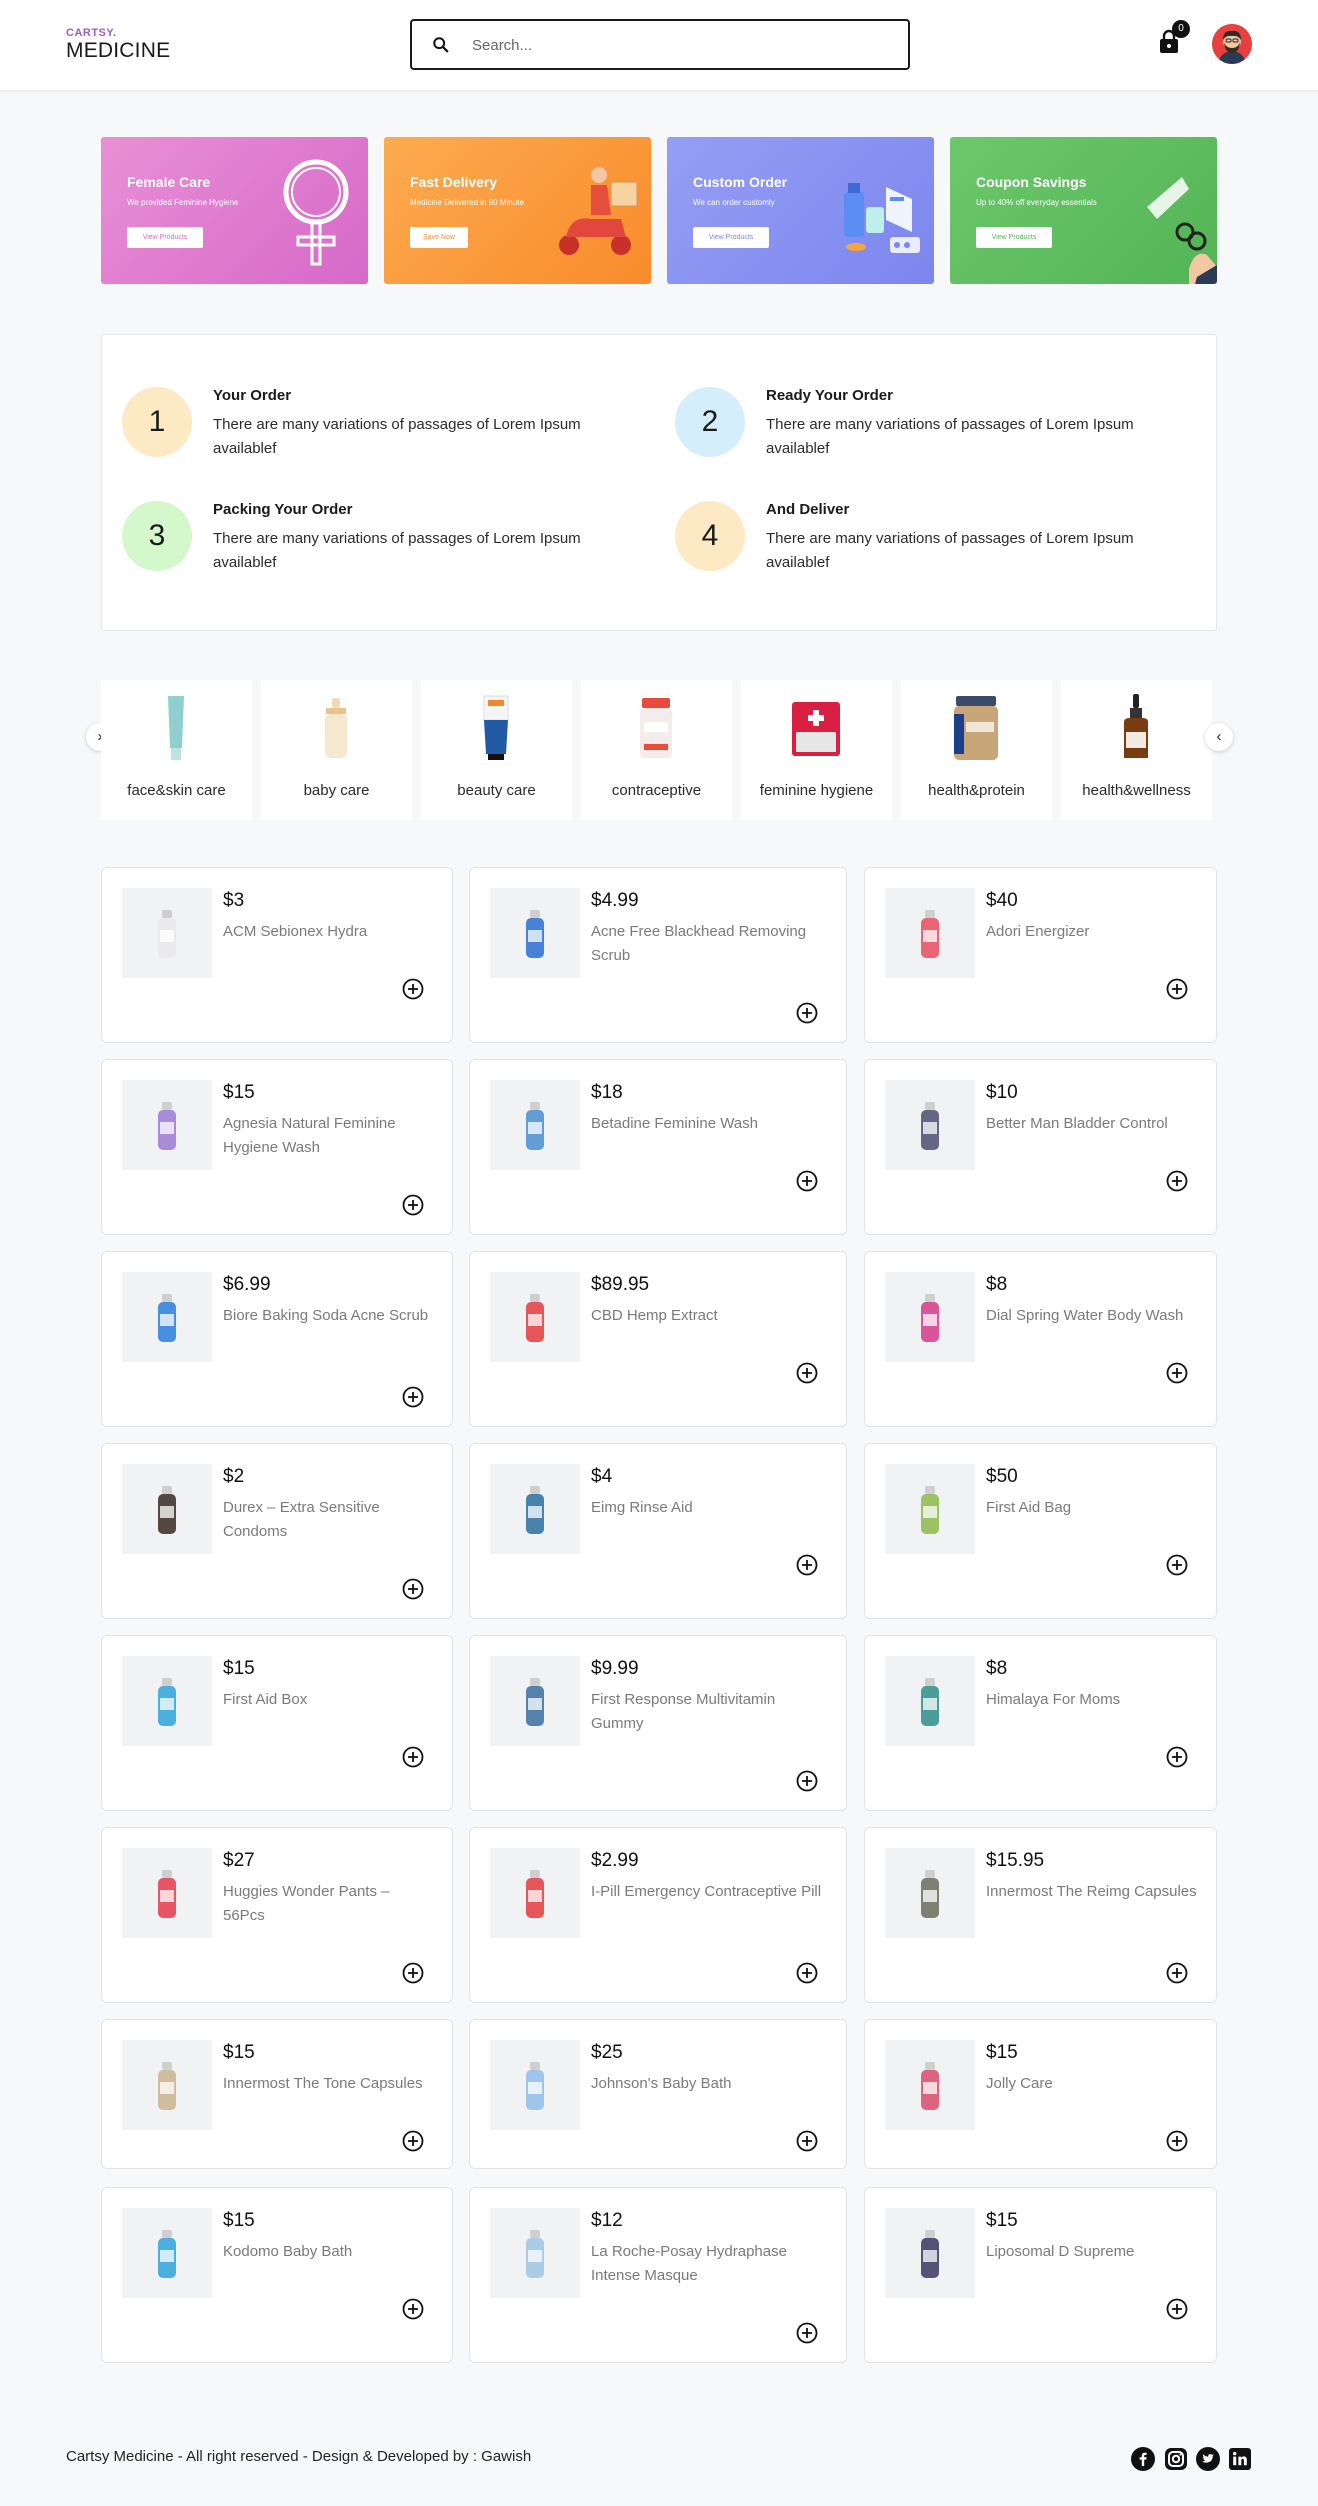  What do you see at coordinates (329, 2084) in the screenshot?
I see `product-name: Innermost The Tone Capsules` at bounding box center [329, 2084].